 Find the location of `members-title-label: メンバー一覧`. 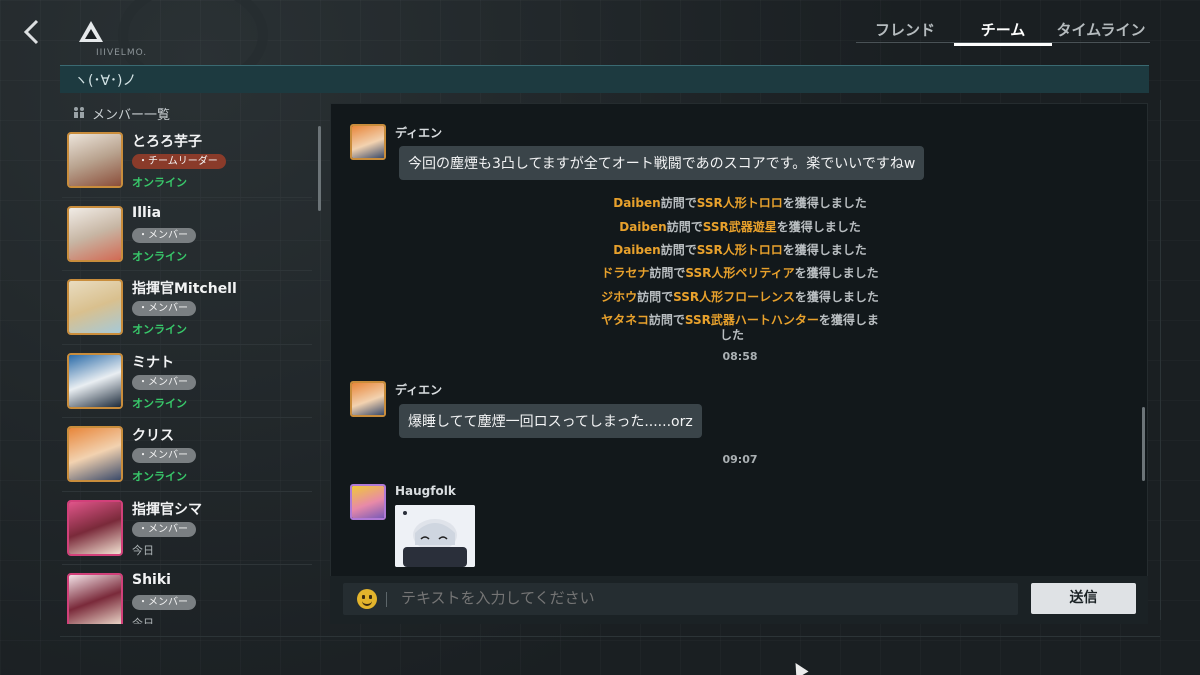

members-title-label: メンバー一覧 is located at coordinates (131, 115).